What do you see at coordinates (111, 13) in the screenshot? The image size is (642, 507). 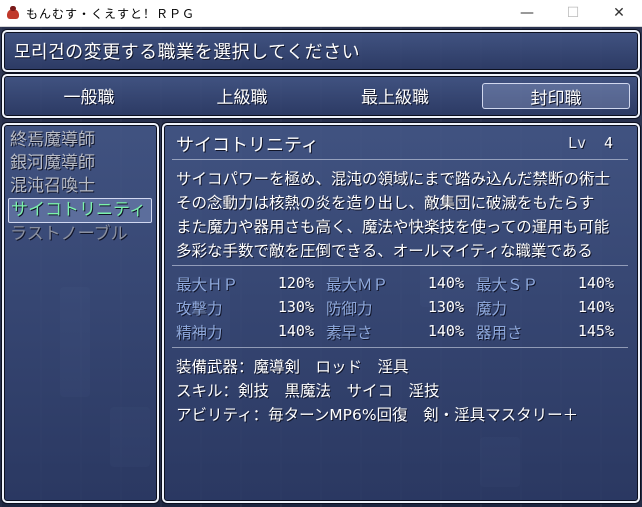 I see `window-title: もんむす・くえすと！ＲＰＧ` at bounding box center [111, 13].